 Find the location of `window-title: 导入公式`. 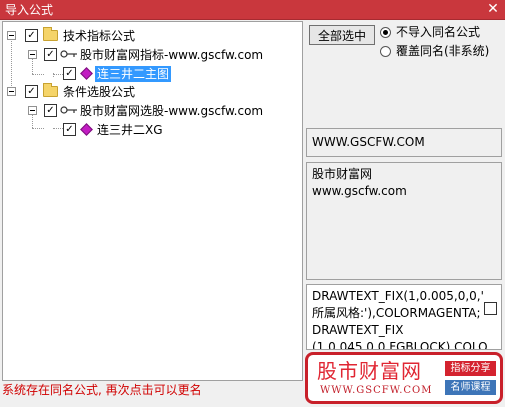

window-title: 导入公式 is located at coordinates (29, 10).